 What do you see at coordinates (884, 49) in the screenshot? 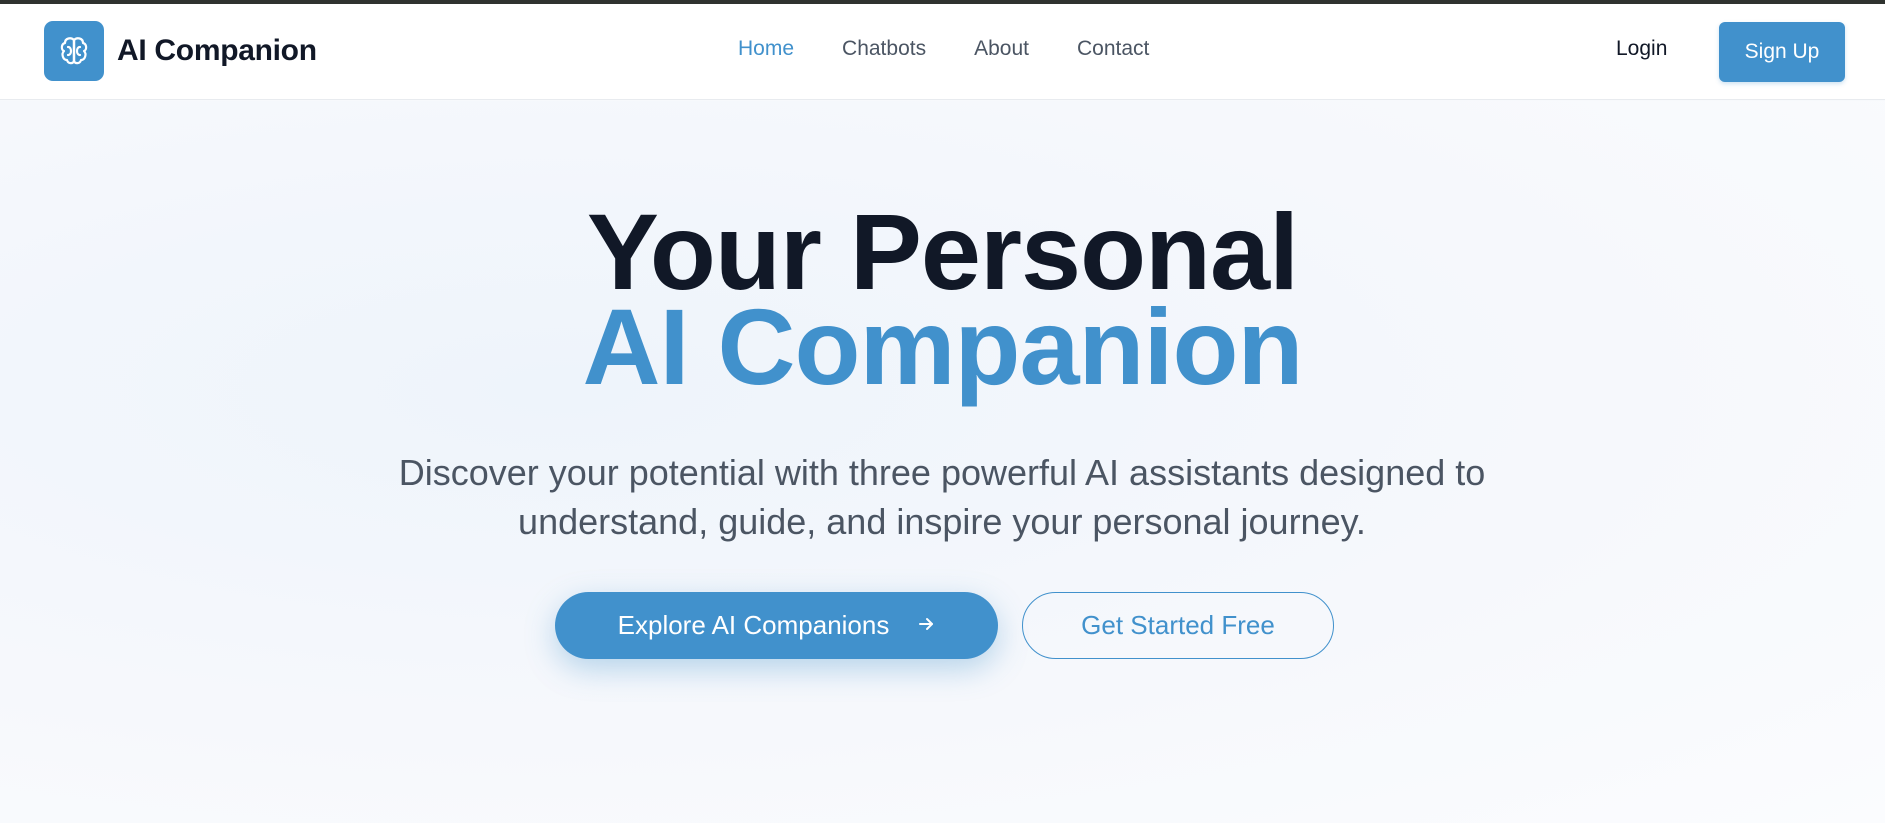
I see `nav-link-chatbots: Chatbots` at bounding box center [884, 49].